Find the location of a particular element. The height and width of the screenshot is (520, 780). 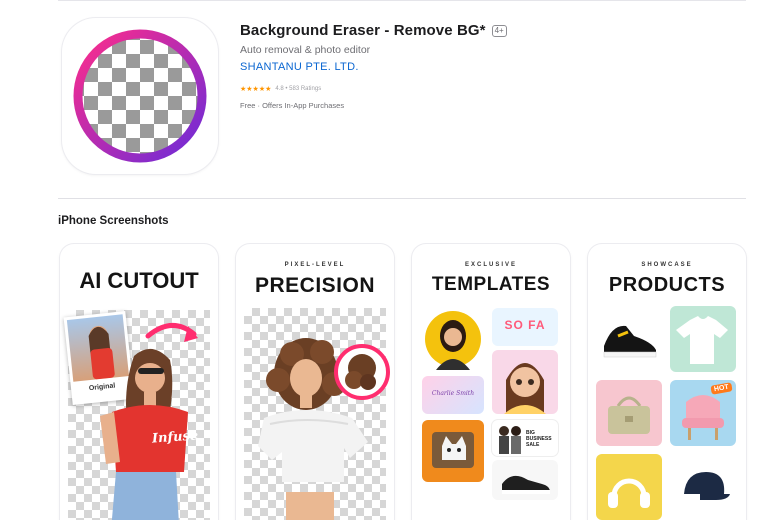

developer-link: SHANTANU PTE. LTD. is located at coordinates (299, 67).